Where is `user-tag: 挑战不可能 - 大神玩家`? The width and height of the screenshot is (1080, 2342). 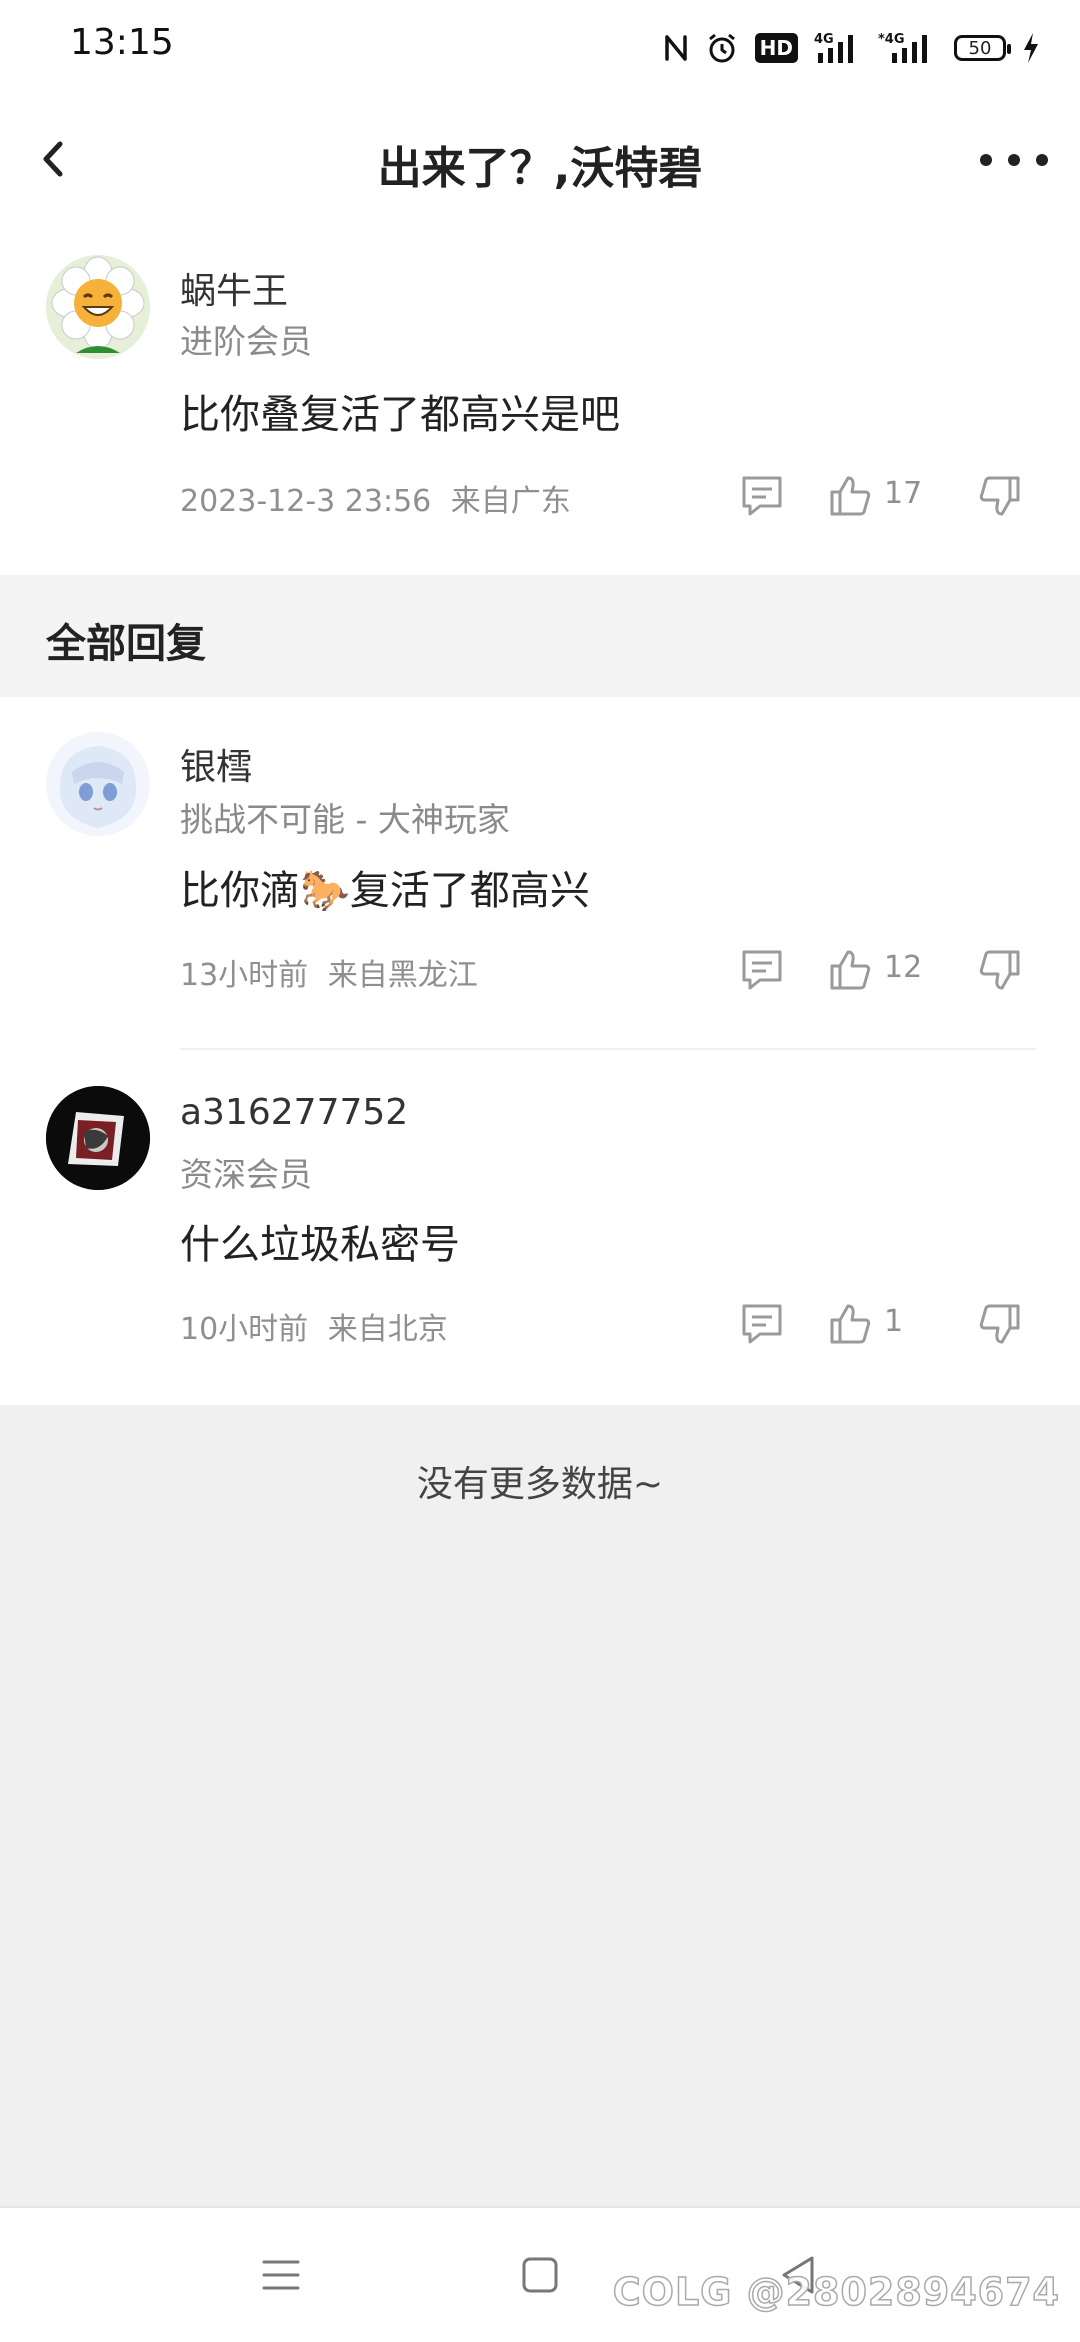 user-tag: 挑战不可能 - 大神玩家 is located at coordinates (345, 819).